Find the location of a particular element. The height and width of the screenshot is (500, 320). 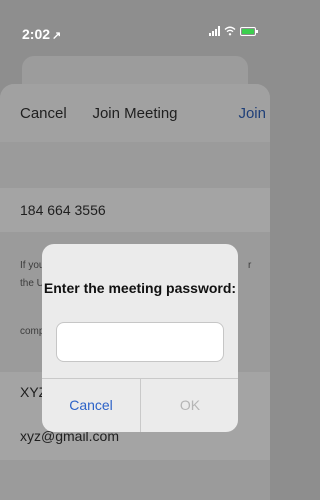

status-time-text: 2:02 is located at coordinates (36, 34).